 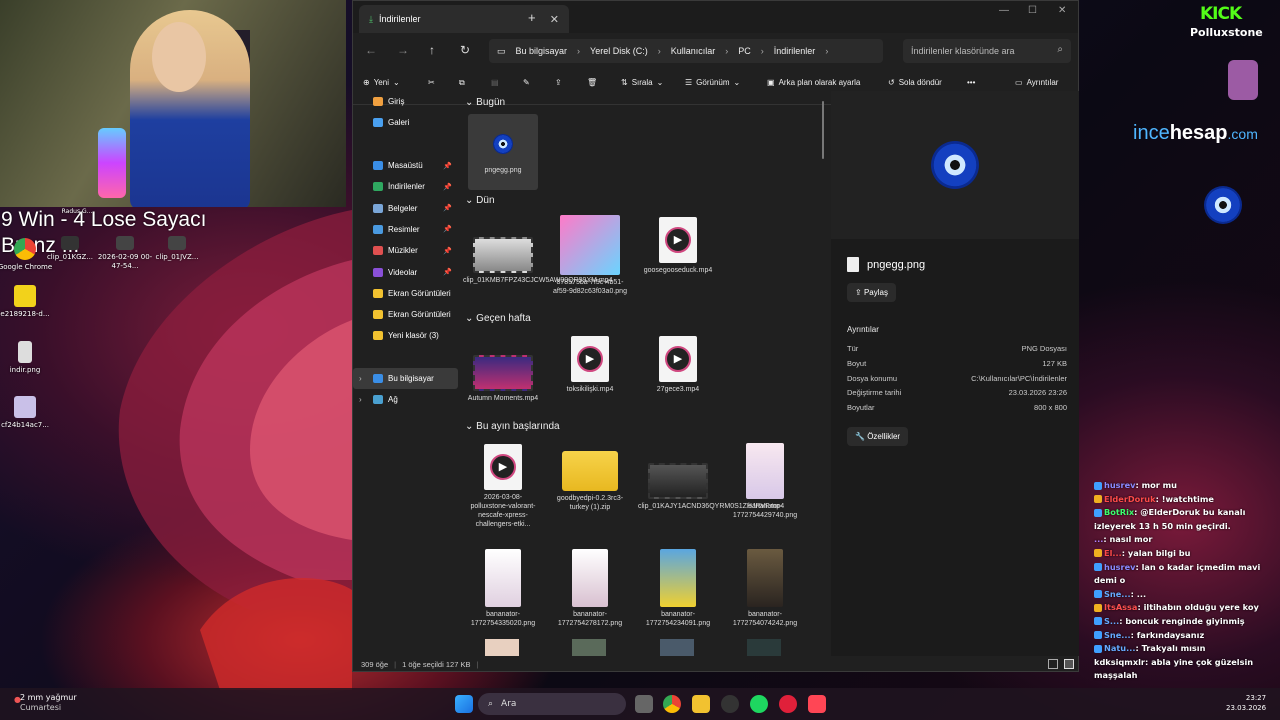 I want to click on sort-button: ⇅ Sırala ⌄, so click(x=642, y=82).